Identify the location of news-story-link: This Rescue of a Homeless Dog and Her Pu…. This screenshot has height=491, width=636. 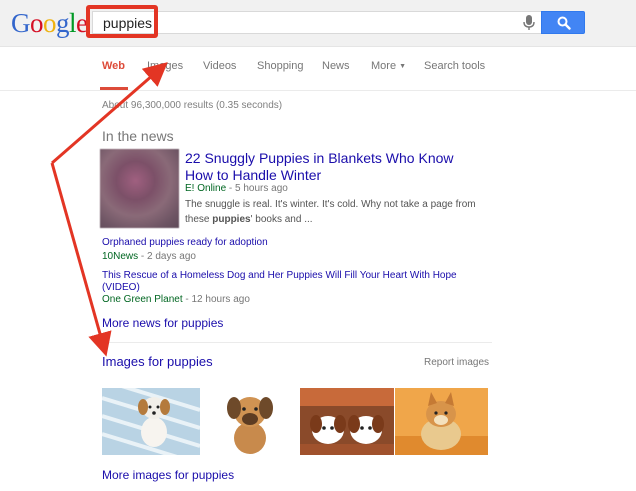
(292, 282).